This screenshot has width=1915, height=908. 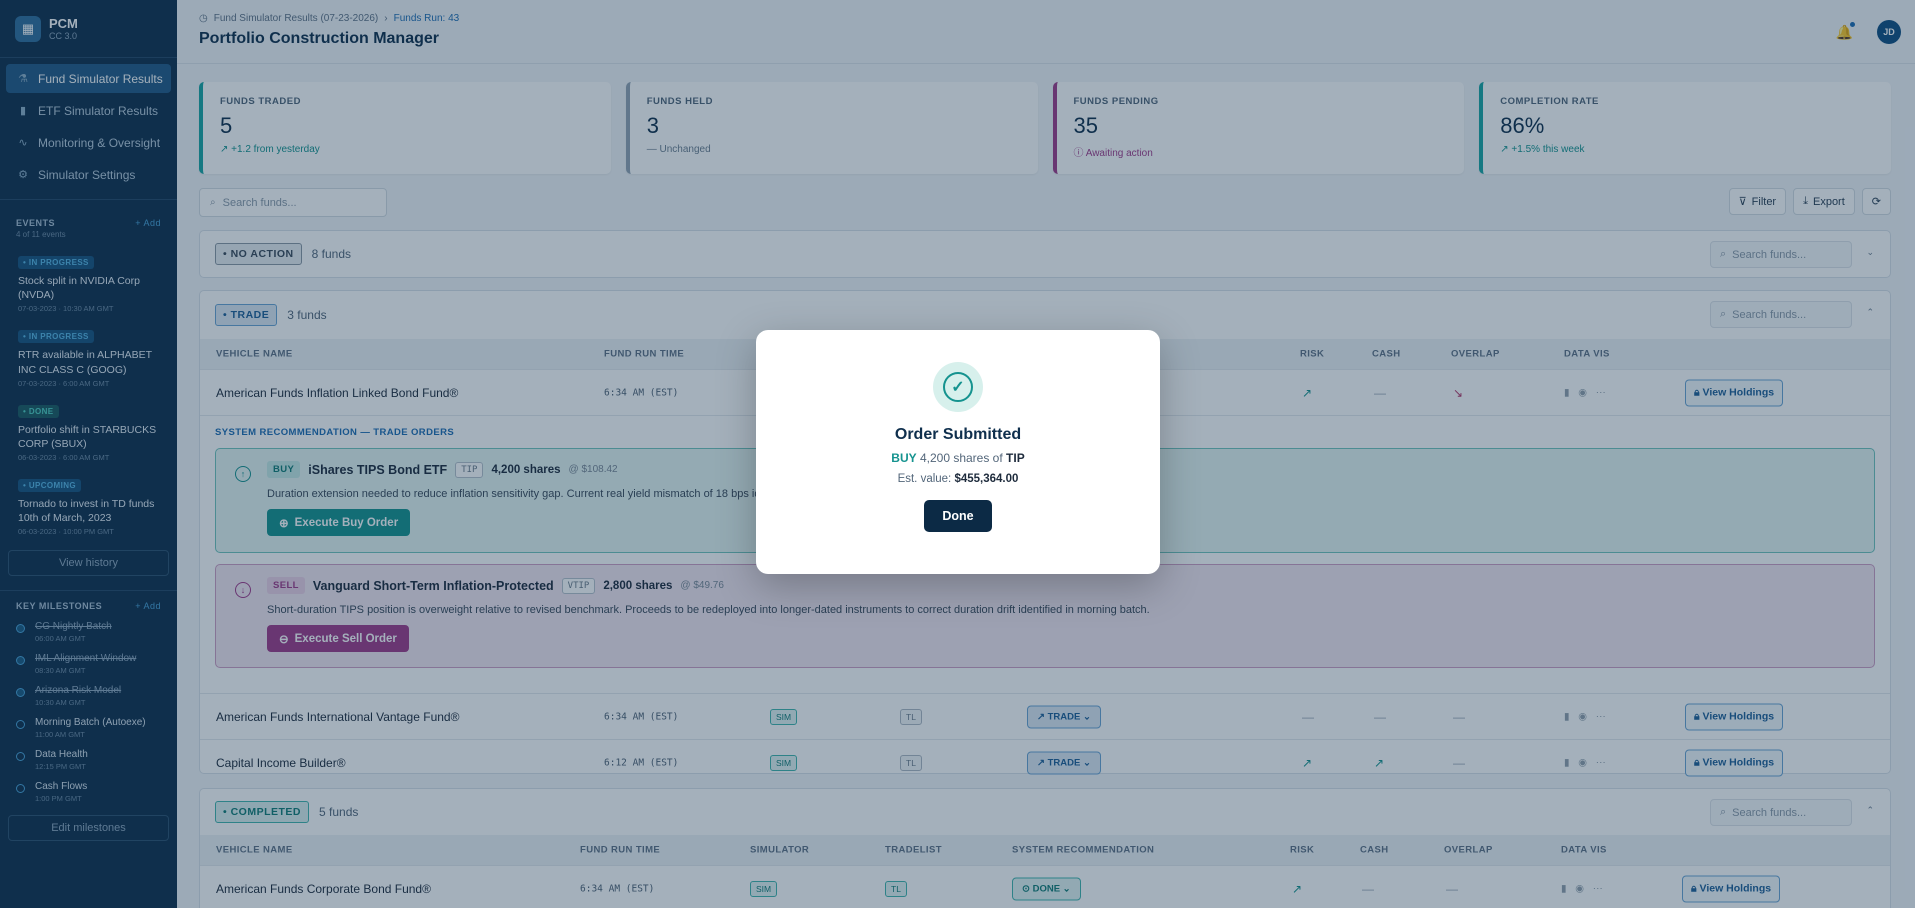 I want to click on modal-value: $455,364.00, so click(x=986, y=479).